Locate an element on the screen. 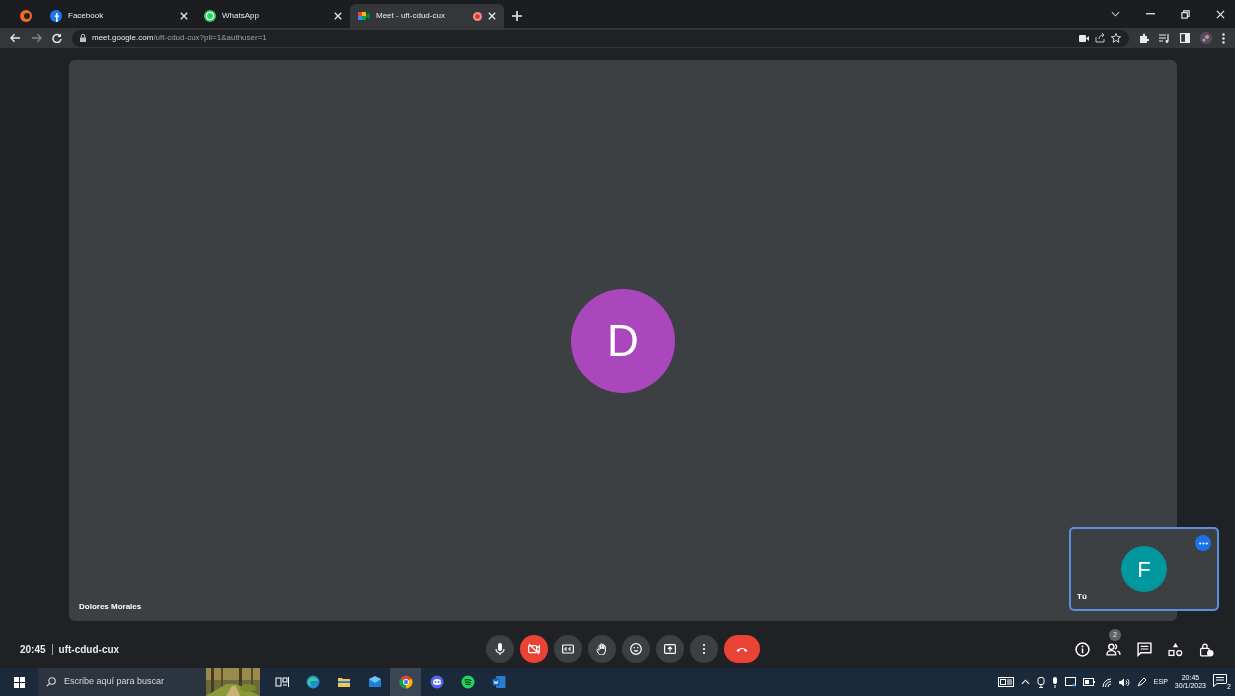 This screenshot has width=1235, height=696. lock-icon is located at coordinates (83, 38).